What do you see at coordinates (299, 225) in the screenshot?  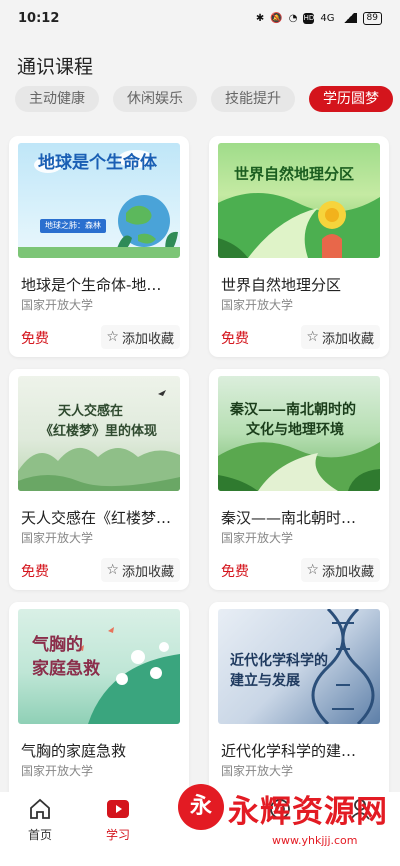 I see `landscape-illustration` at bounding box center [299, 225].